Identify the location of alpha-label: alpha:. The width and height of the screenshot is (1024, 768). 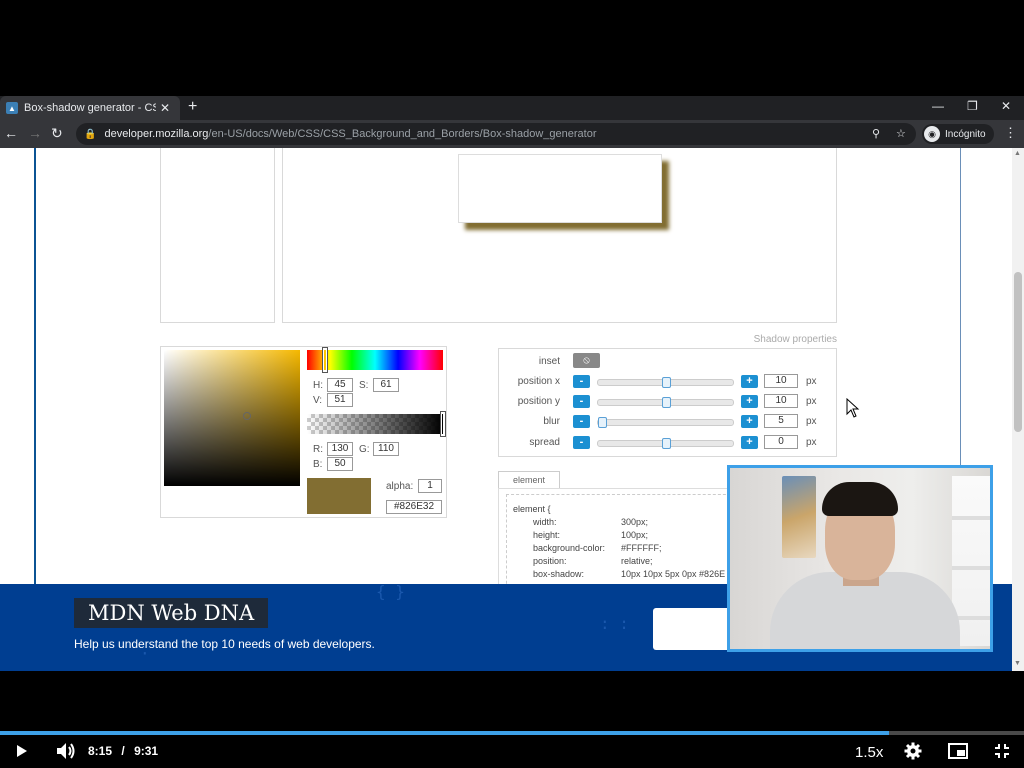
(400, 486).